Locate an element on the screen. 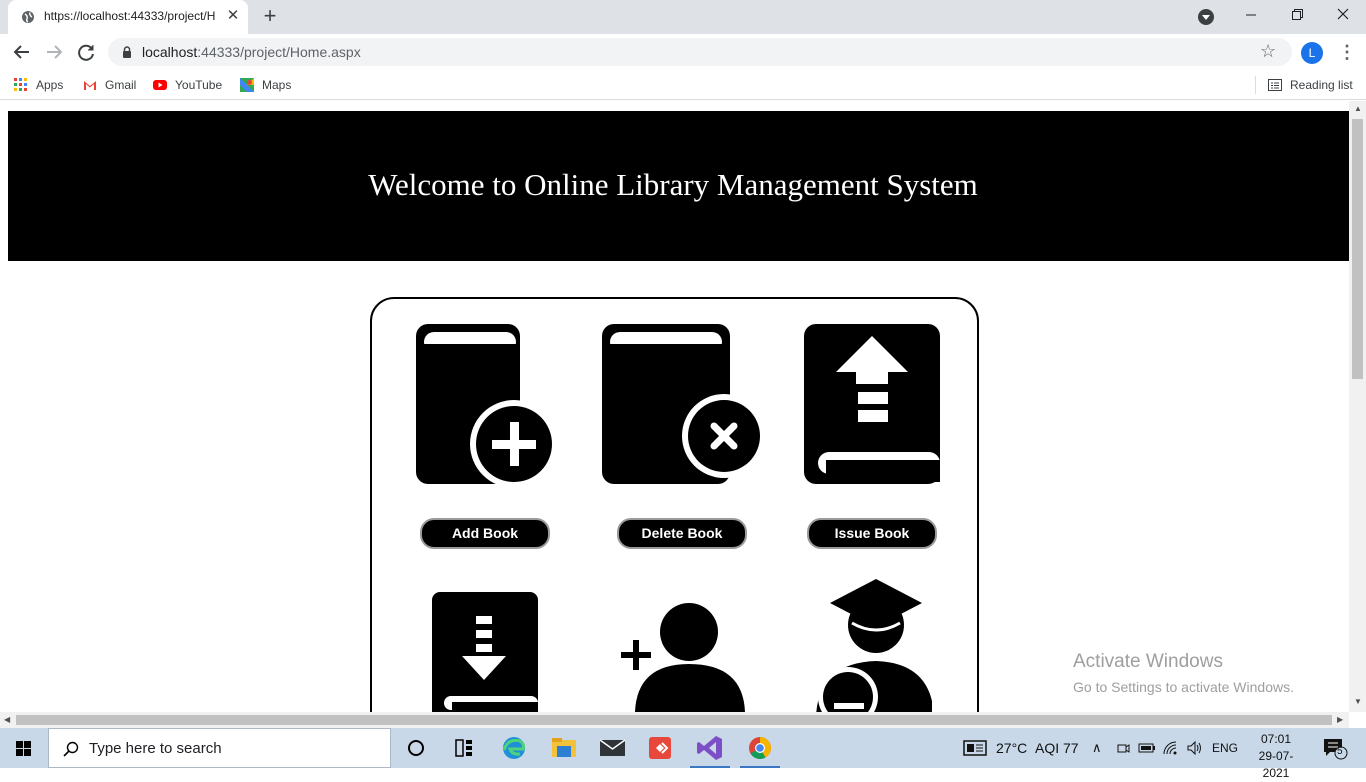 The width and height of the screenshot is (1366, 782). chrome-icon is located at coordinates (760, 748).